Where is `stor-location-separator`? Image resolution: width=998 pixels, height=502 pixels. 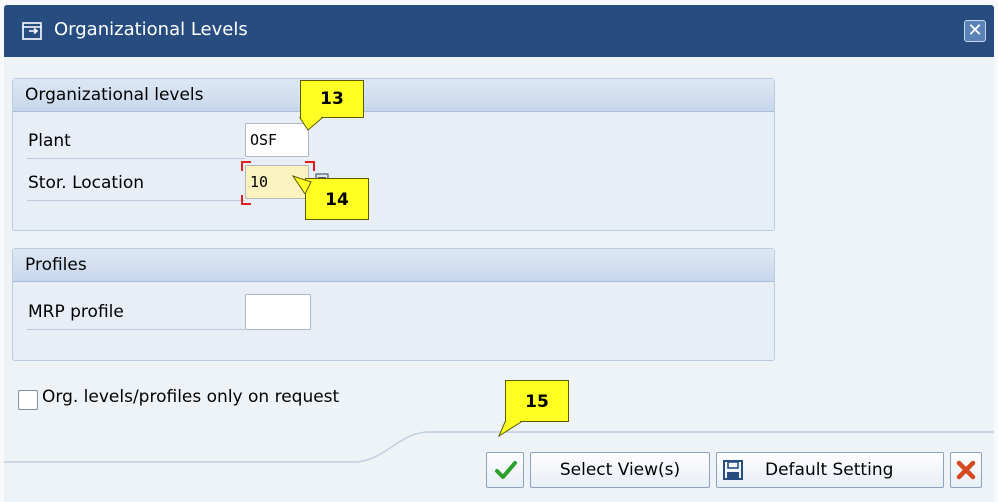
stor-location-separator is located at coordinates (136, 200).